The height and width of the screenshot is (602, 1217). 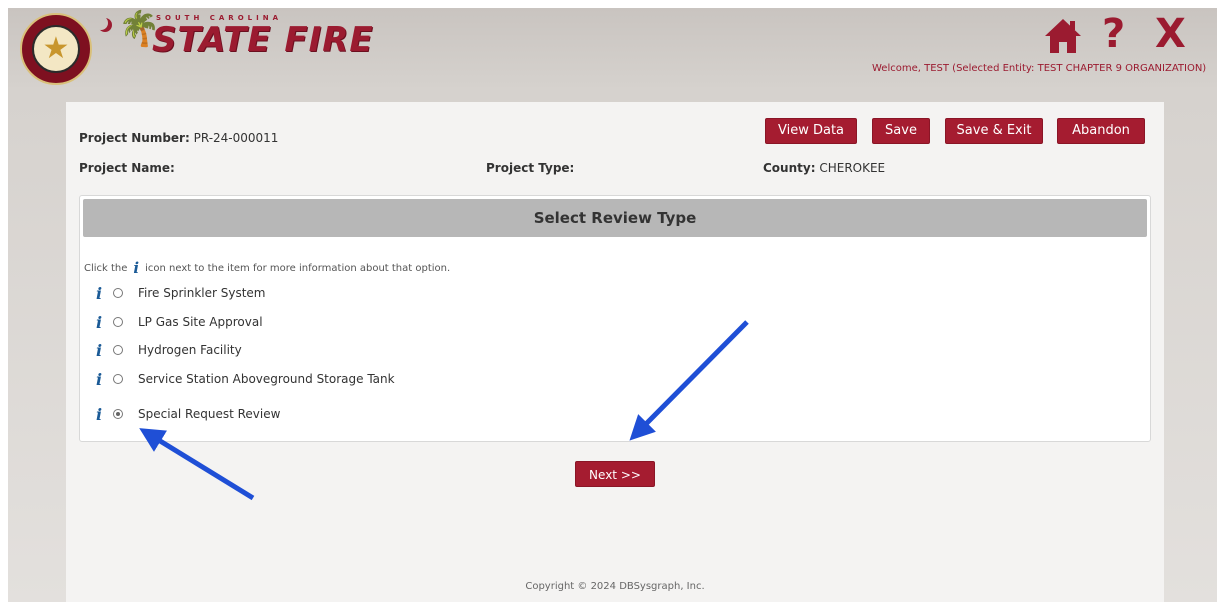 What do you see at coordinates (190, 350) in the screenshot?
I see `option-label: Hydrogen Facility` at bounding box center [190, 350].